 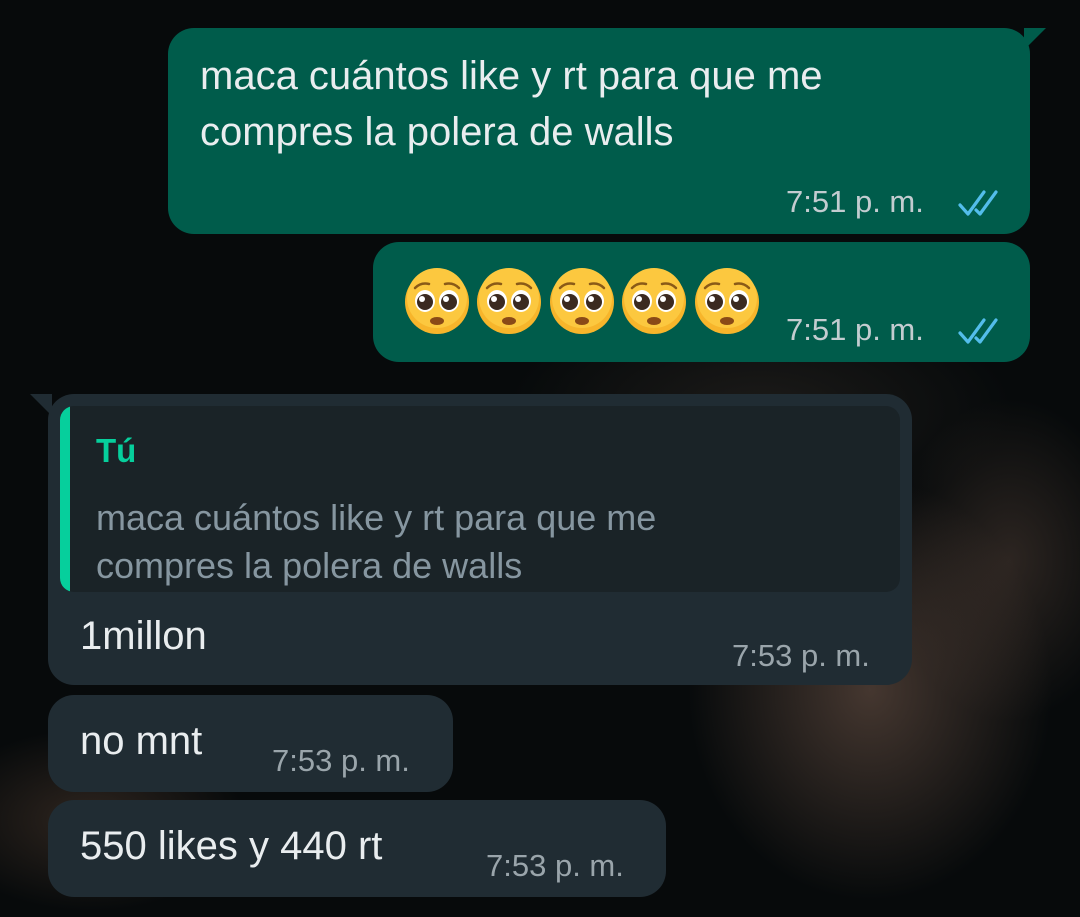 I want to click on message-bubble-incoming: 550 likes y 440 rt 7:53 p. m., so click(x=357, y=848).